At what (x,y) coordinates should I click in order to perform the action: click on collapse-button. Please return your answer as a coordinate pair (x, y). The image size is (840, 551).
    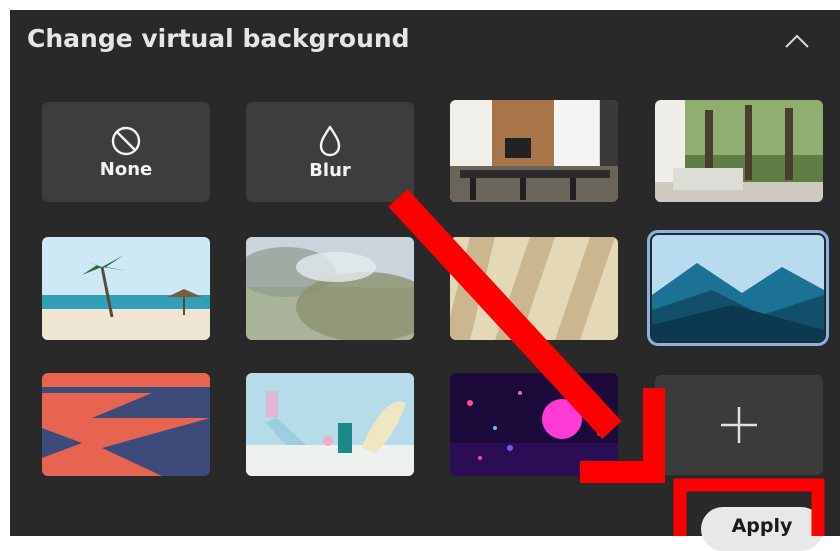
    Looking at the image, I should click on (797, 41).